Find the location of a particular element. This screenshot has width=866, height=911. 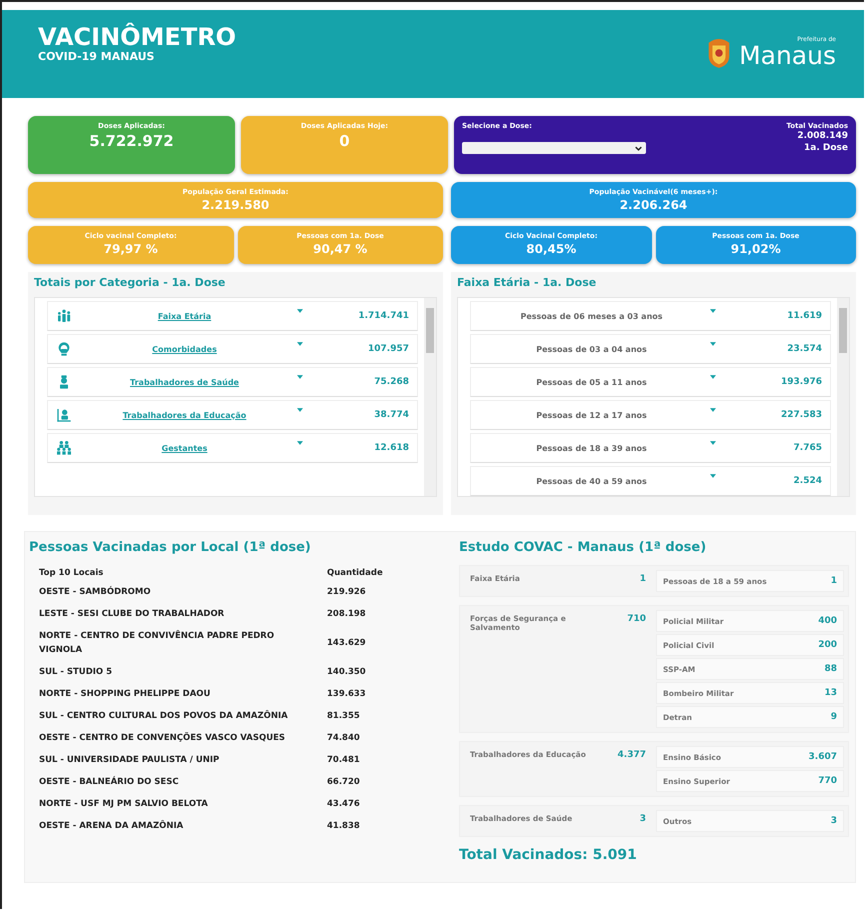

age-row: Pessoas de 05 a 11 anos 193.976 is located at coordinates (650, 382).